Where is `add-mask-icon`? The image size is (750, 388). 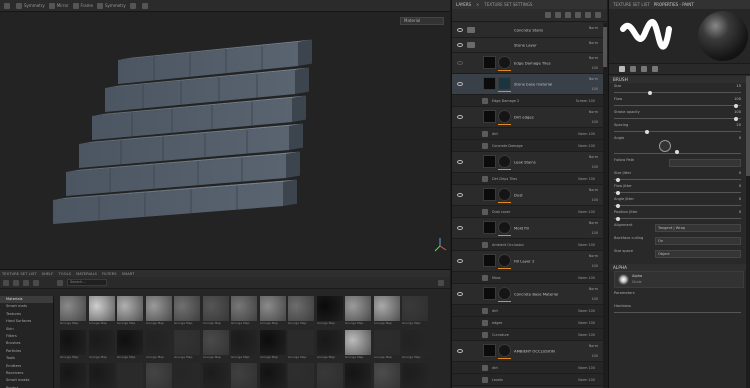
add-mask-icon is located at coordinates (558, 15).